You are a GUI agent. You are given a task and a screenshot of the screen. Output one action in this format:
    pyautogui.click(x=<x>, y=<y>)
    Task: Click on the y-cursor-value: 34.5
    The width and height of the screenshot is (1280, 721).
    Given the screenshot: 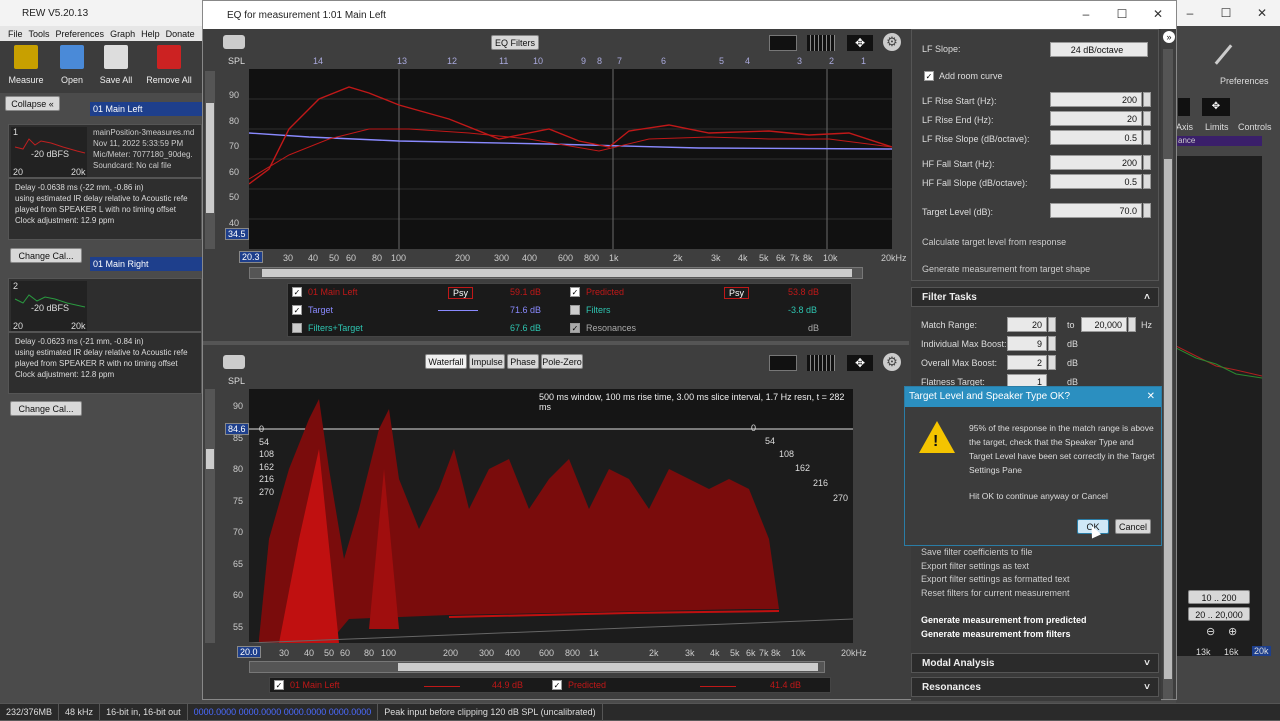 What is the action you would take?
    pyautogui.click(x=237, y=234)
    